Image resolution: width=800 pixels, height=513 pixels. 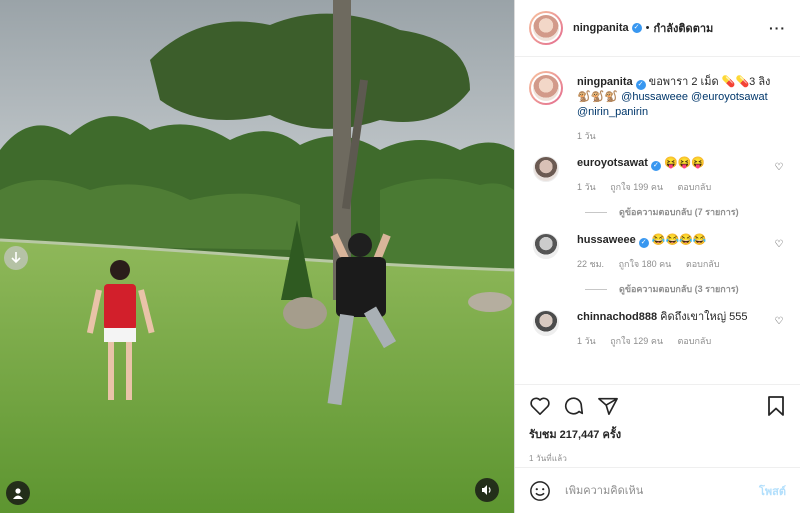 I want to click on comment-likes: ถูกใจ 199 คน, so click(x=636, y=187).